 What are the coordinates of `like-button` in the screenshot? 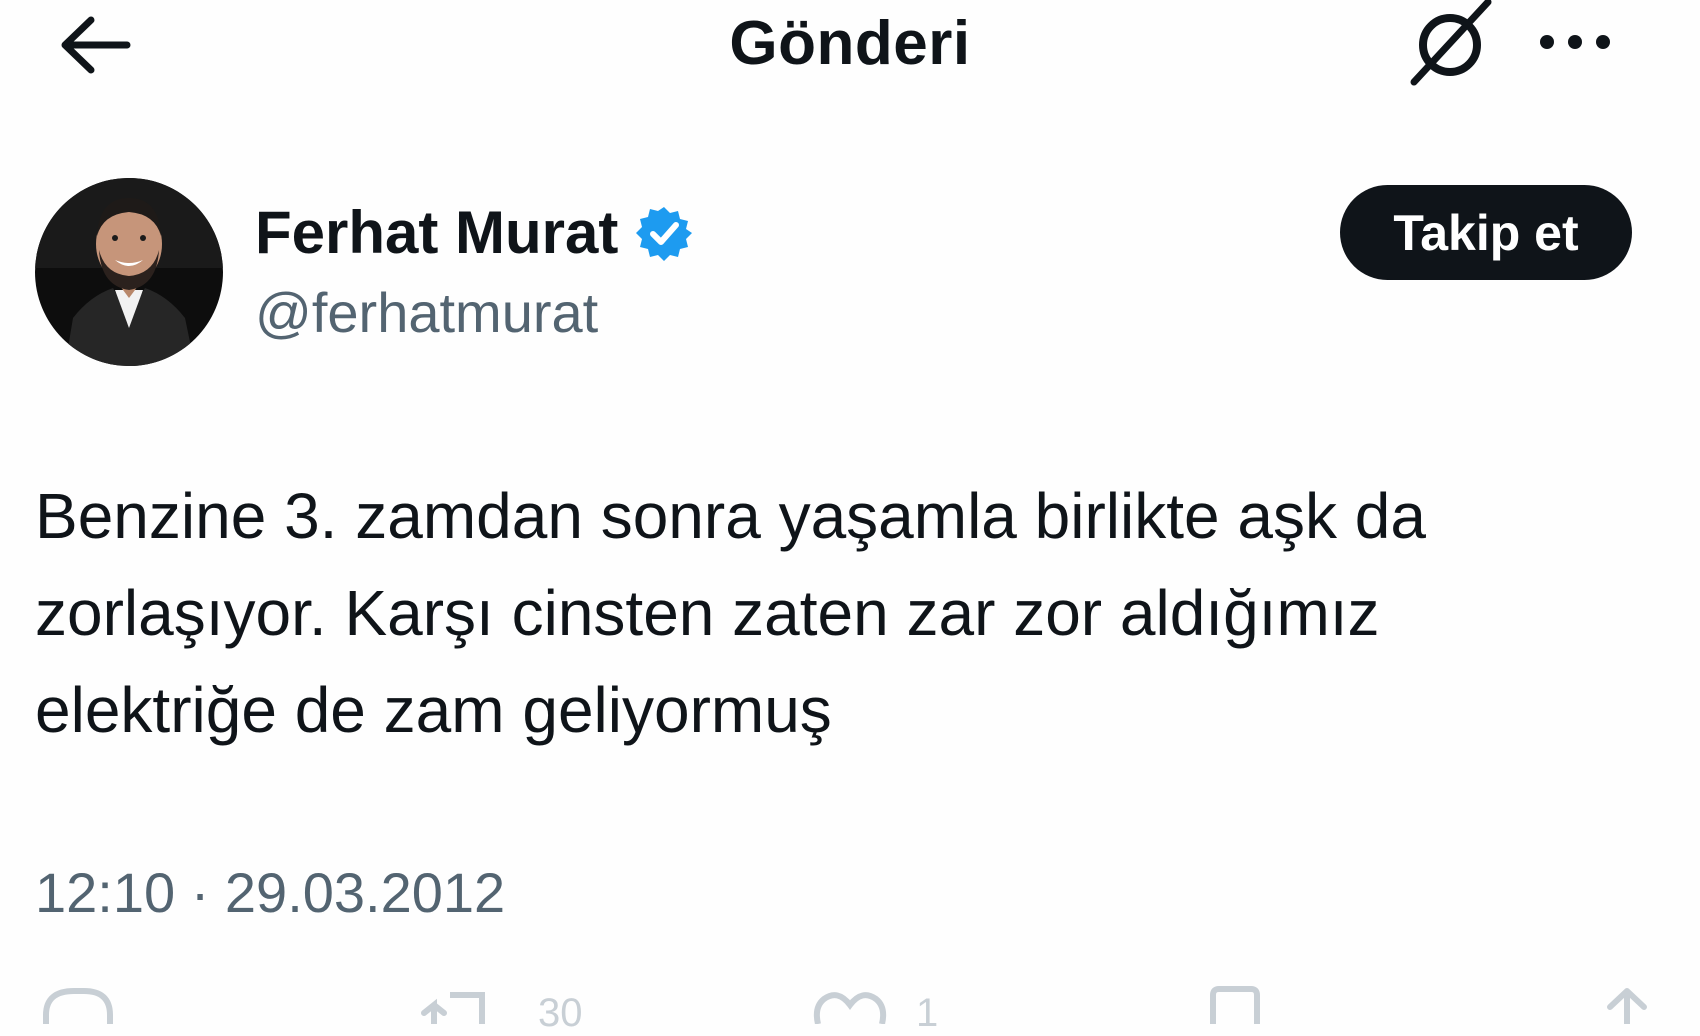 It's located at (850, 1007).